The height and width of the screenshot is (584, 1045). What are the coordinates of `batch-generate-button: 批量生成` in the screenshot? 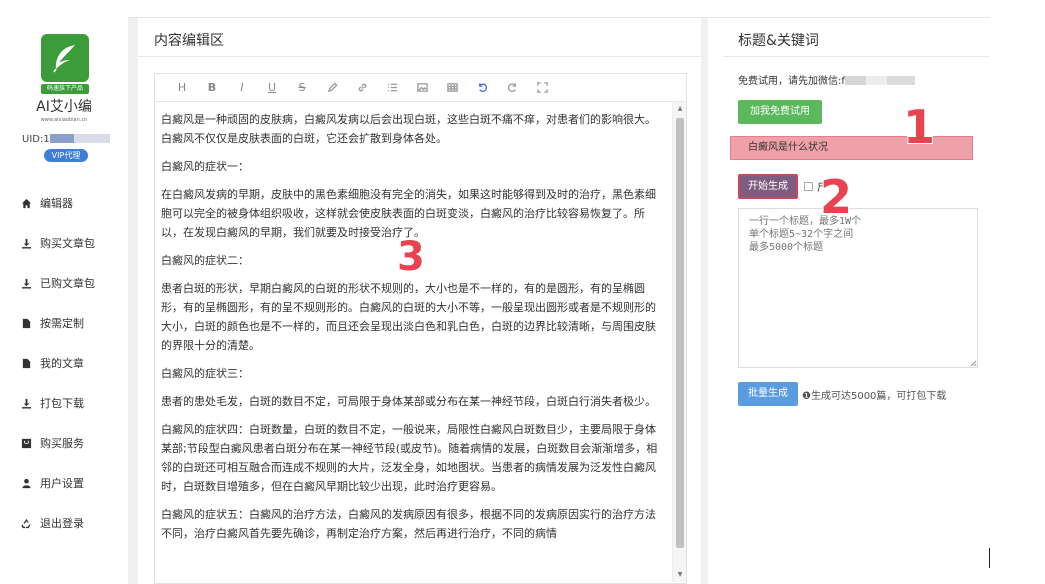 It's located at (768, 394).